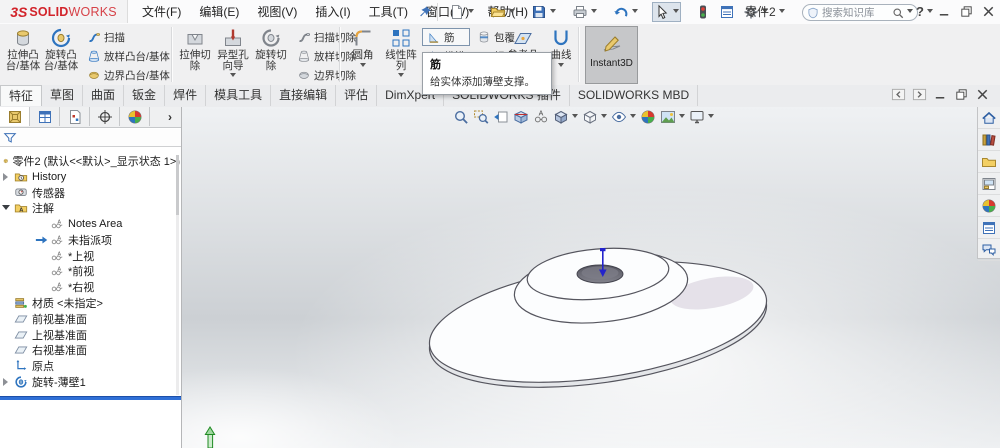  Describe the element at coordinates (45, 116) in the screenshot. I see `panel-tab-property-manager` at that location.